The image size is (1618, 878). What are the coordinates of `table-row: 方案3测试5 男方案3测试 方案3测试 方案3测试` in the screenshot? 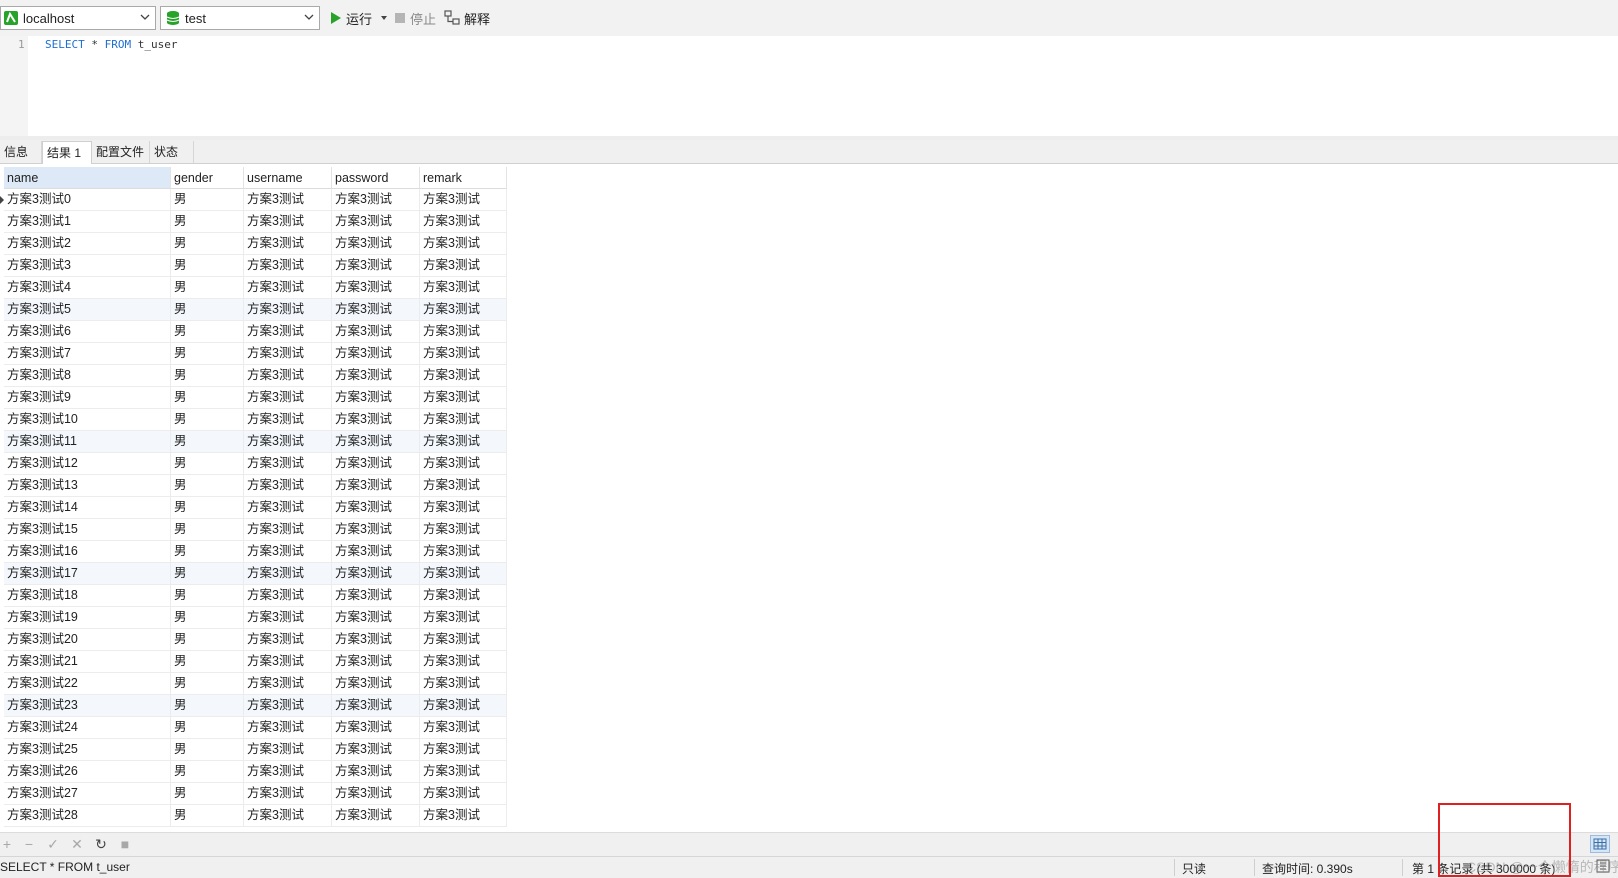 It's located at (255, 310).